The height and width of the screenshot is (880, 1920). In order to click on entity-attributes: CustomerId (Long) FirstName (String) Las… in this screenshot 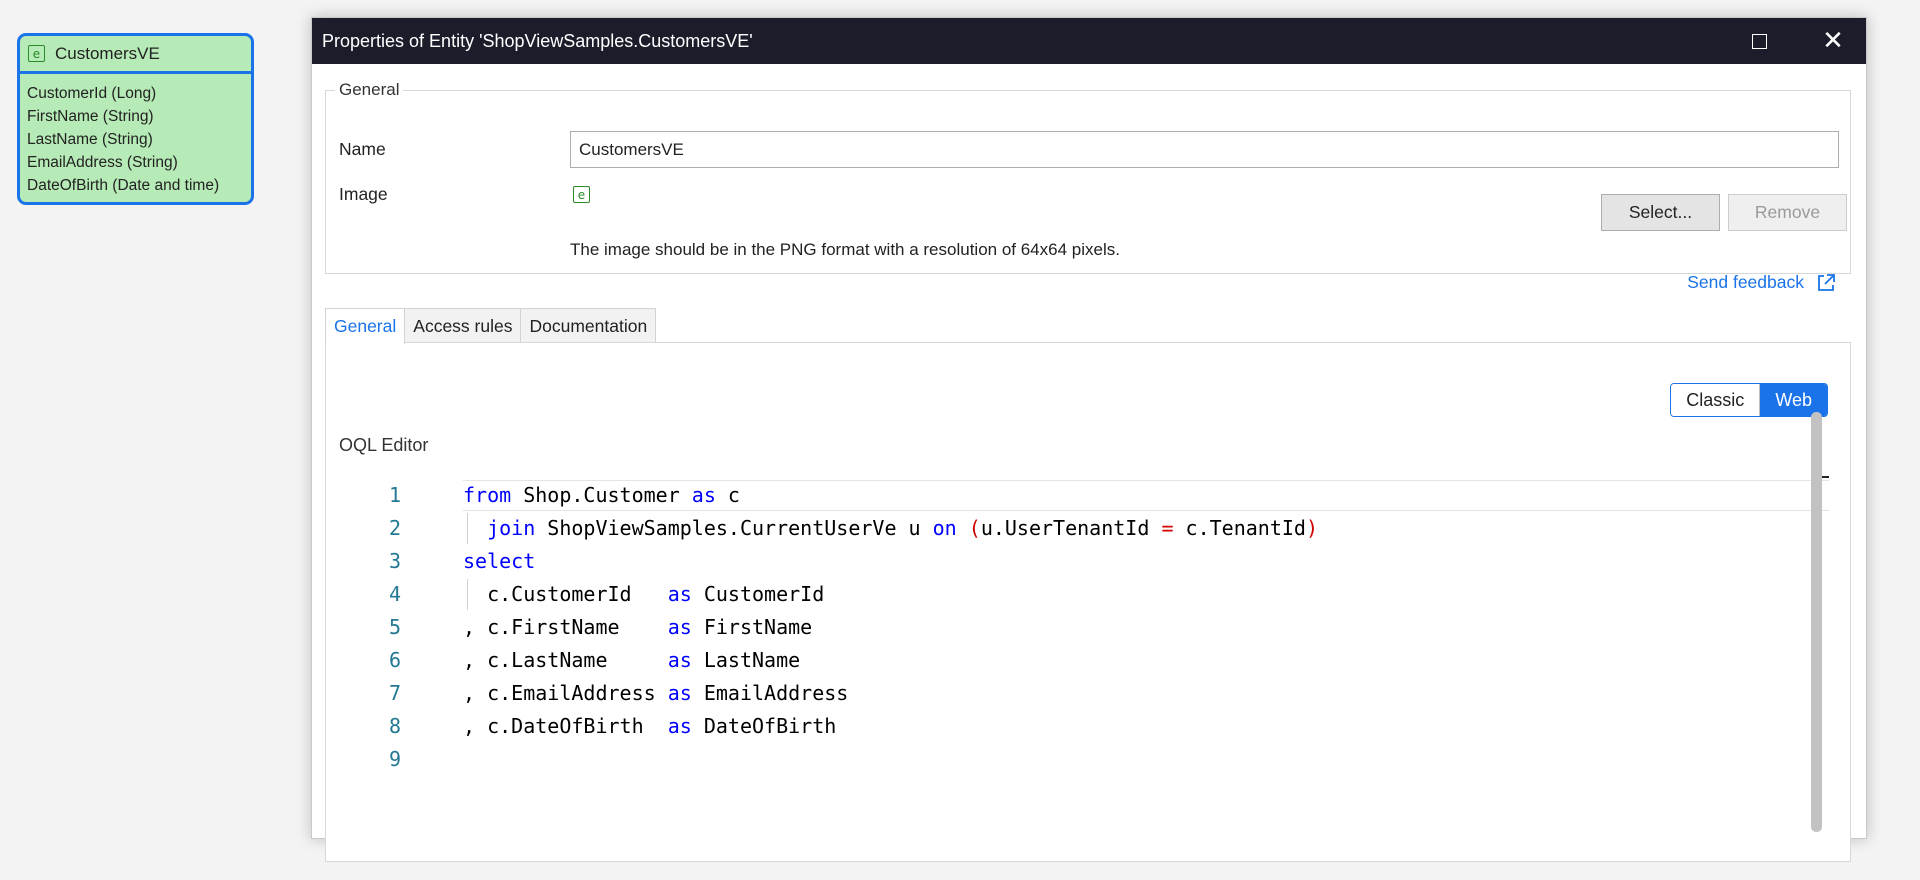, I will do `click(135, 135)`.